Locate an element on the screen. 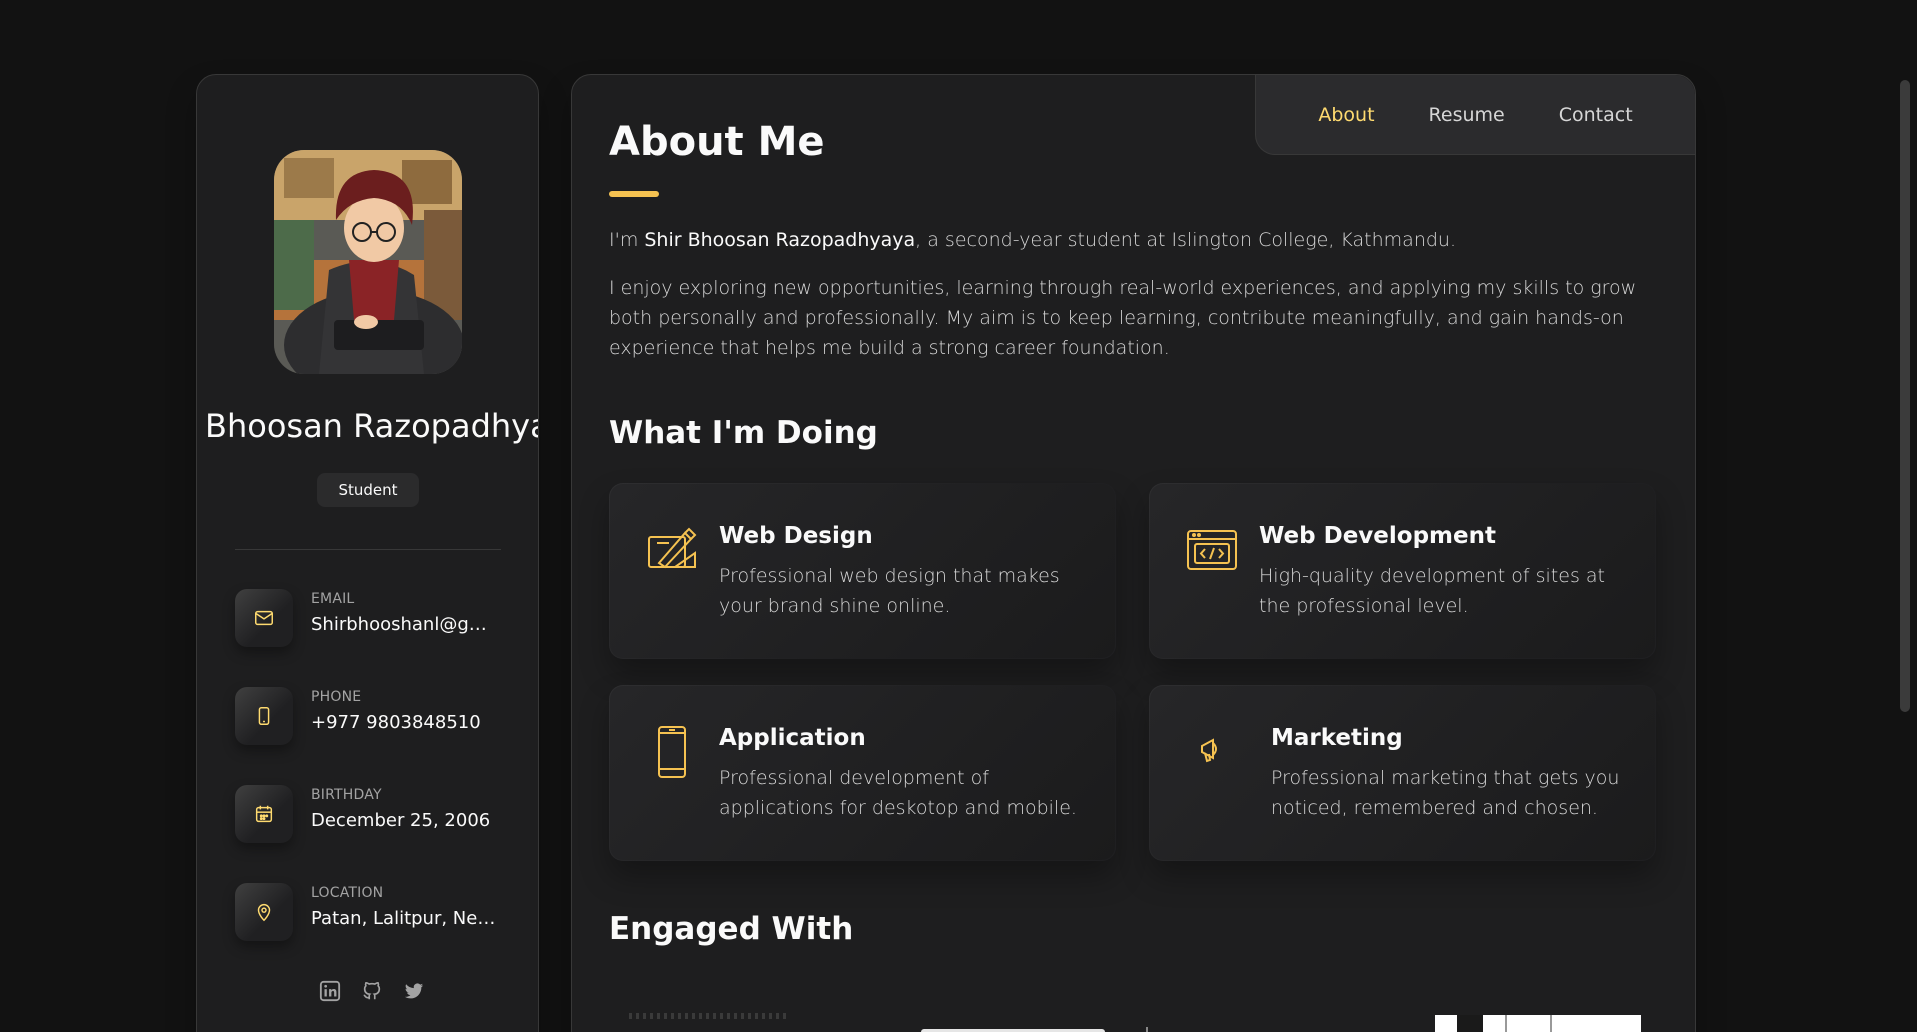  intro-name: Shir Bhoosan Razopadhyaya is located at coordinates (780, 240).